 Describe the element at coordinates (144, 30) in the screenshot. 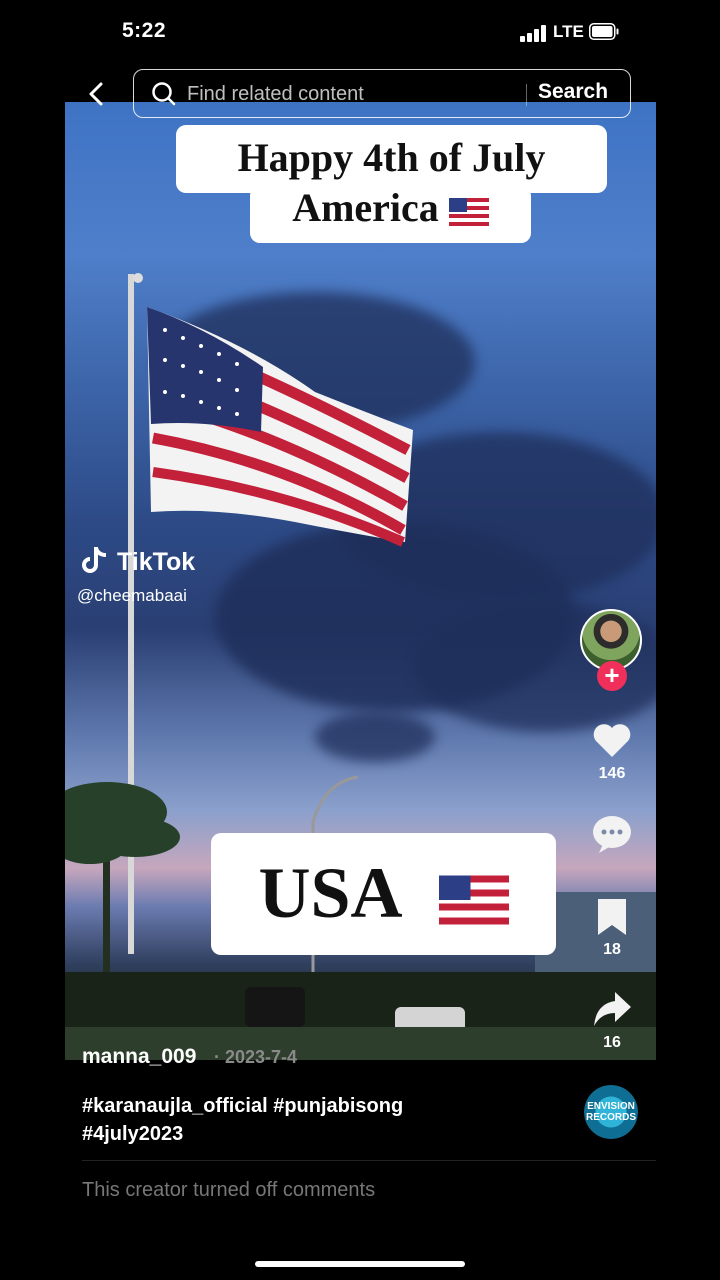

I see `status-time: 5:22` at that location.